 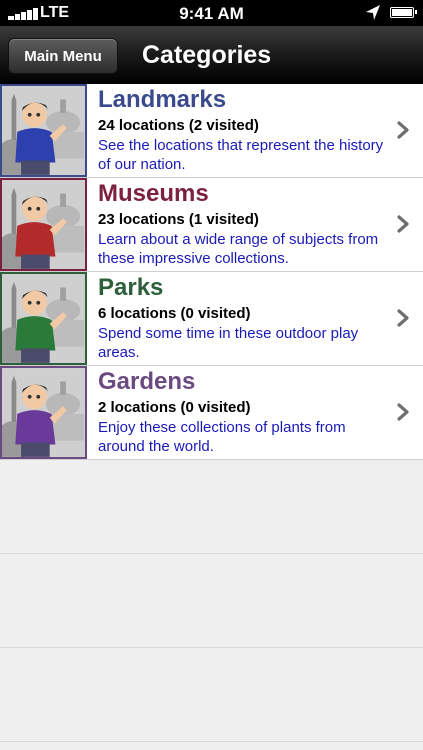 I want to click on page-title: Categories, so click(x=207, y=54).